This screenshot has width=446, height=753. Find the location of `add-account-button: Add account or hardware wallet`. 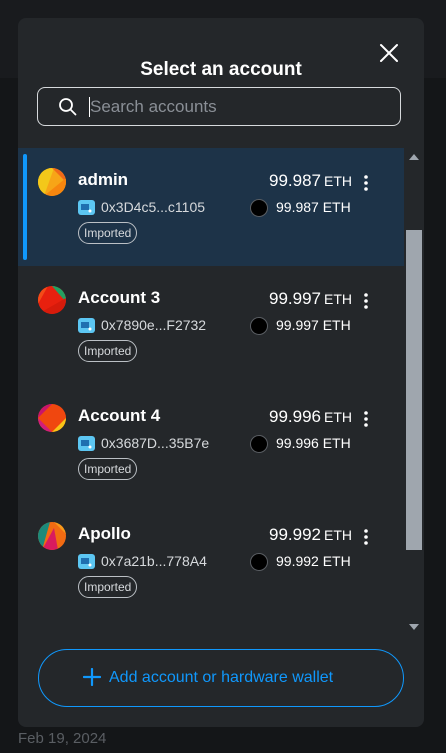

add-account-button: Add account or hardware wallet is located at coordinates (221, 678).